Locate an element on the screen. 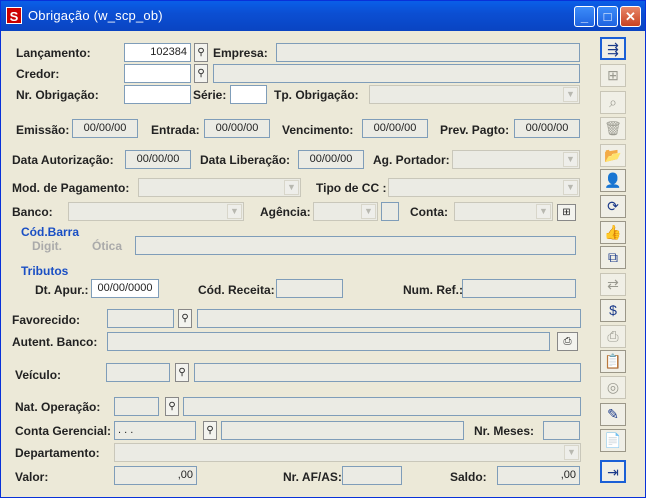  insert-row-button: ⇶ is located at coordinates (613, 48).